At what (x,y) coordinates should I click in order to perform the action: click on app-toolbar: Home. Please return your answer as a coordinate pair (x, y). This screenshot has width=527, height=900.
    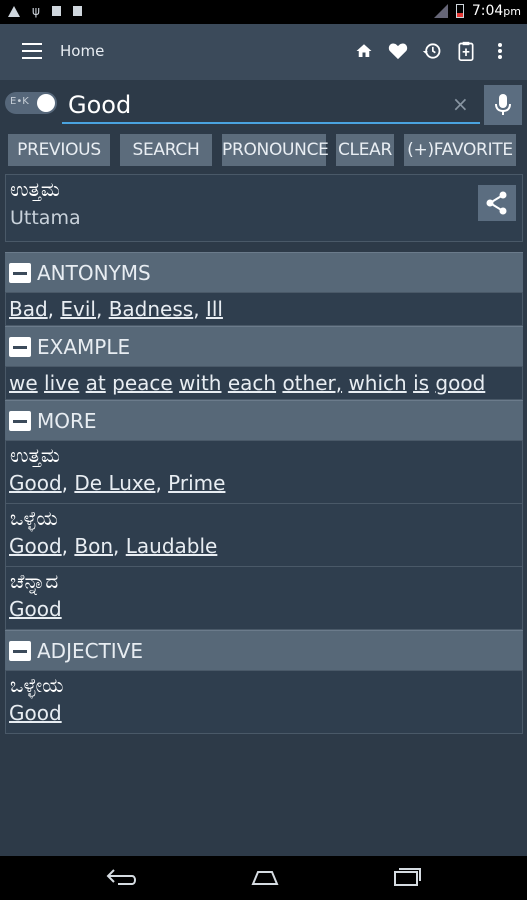
    Looking at the image, I should click on (263, 52).